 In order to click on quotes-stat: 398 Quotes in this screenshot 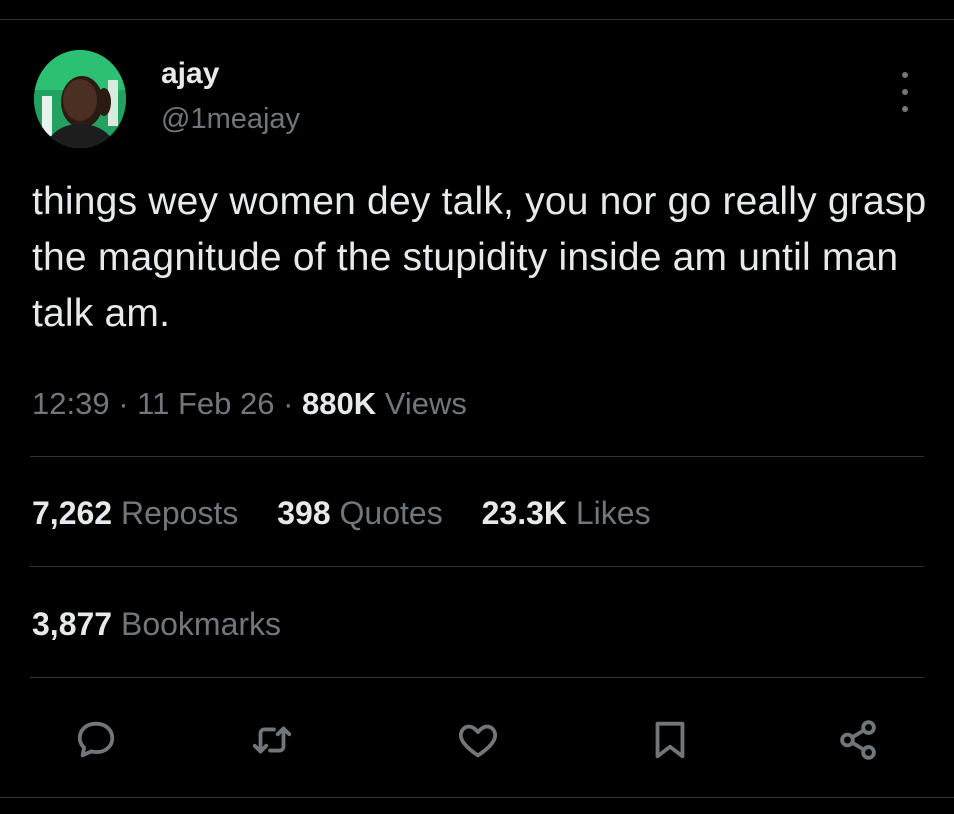, I will do `click(359, 513)`.